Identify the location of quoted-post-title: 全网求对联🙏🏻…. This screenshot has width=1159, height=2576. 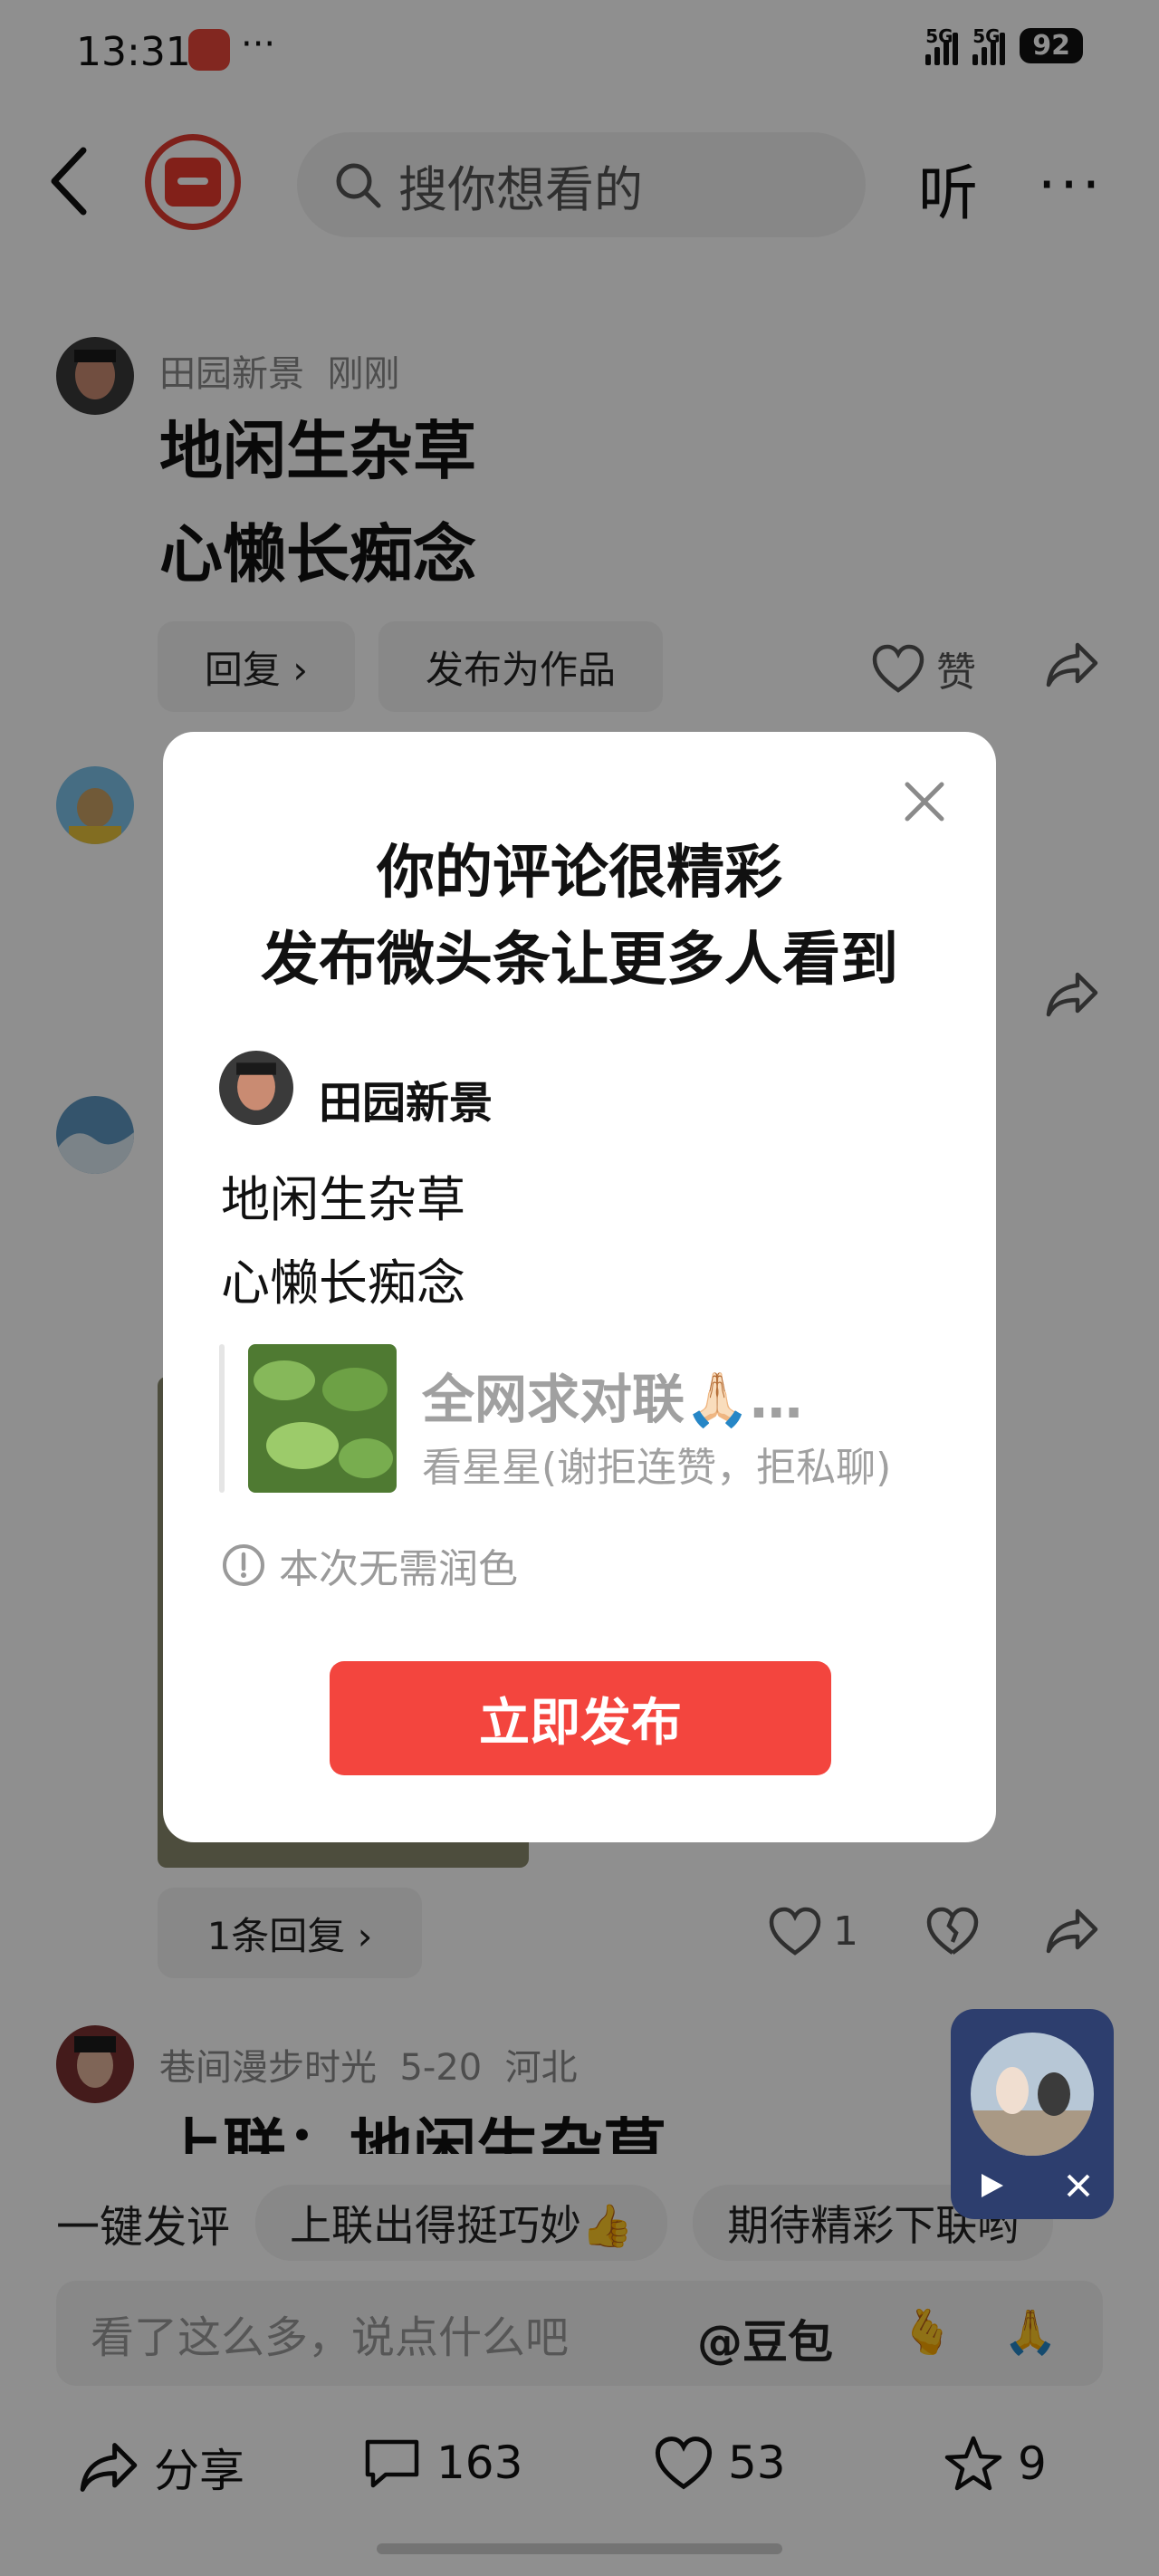
(612, 1399).